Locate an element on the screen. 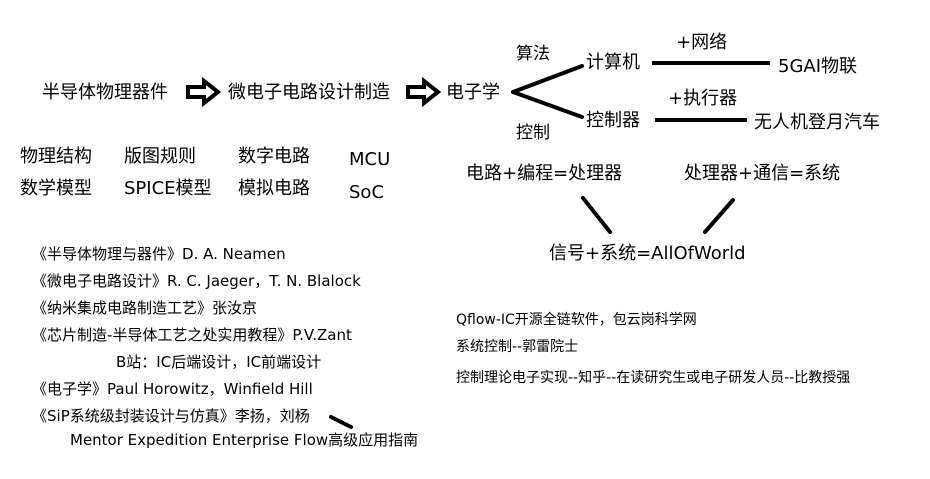 The height and width of the screenshot is (479, 930). grid-layout-rules: 版图规则 is located at coordinates (160, 156).